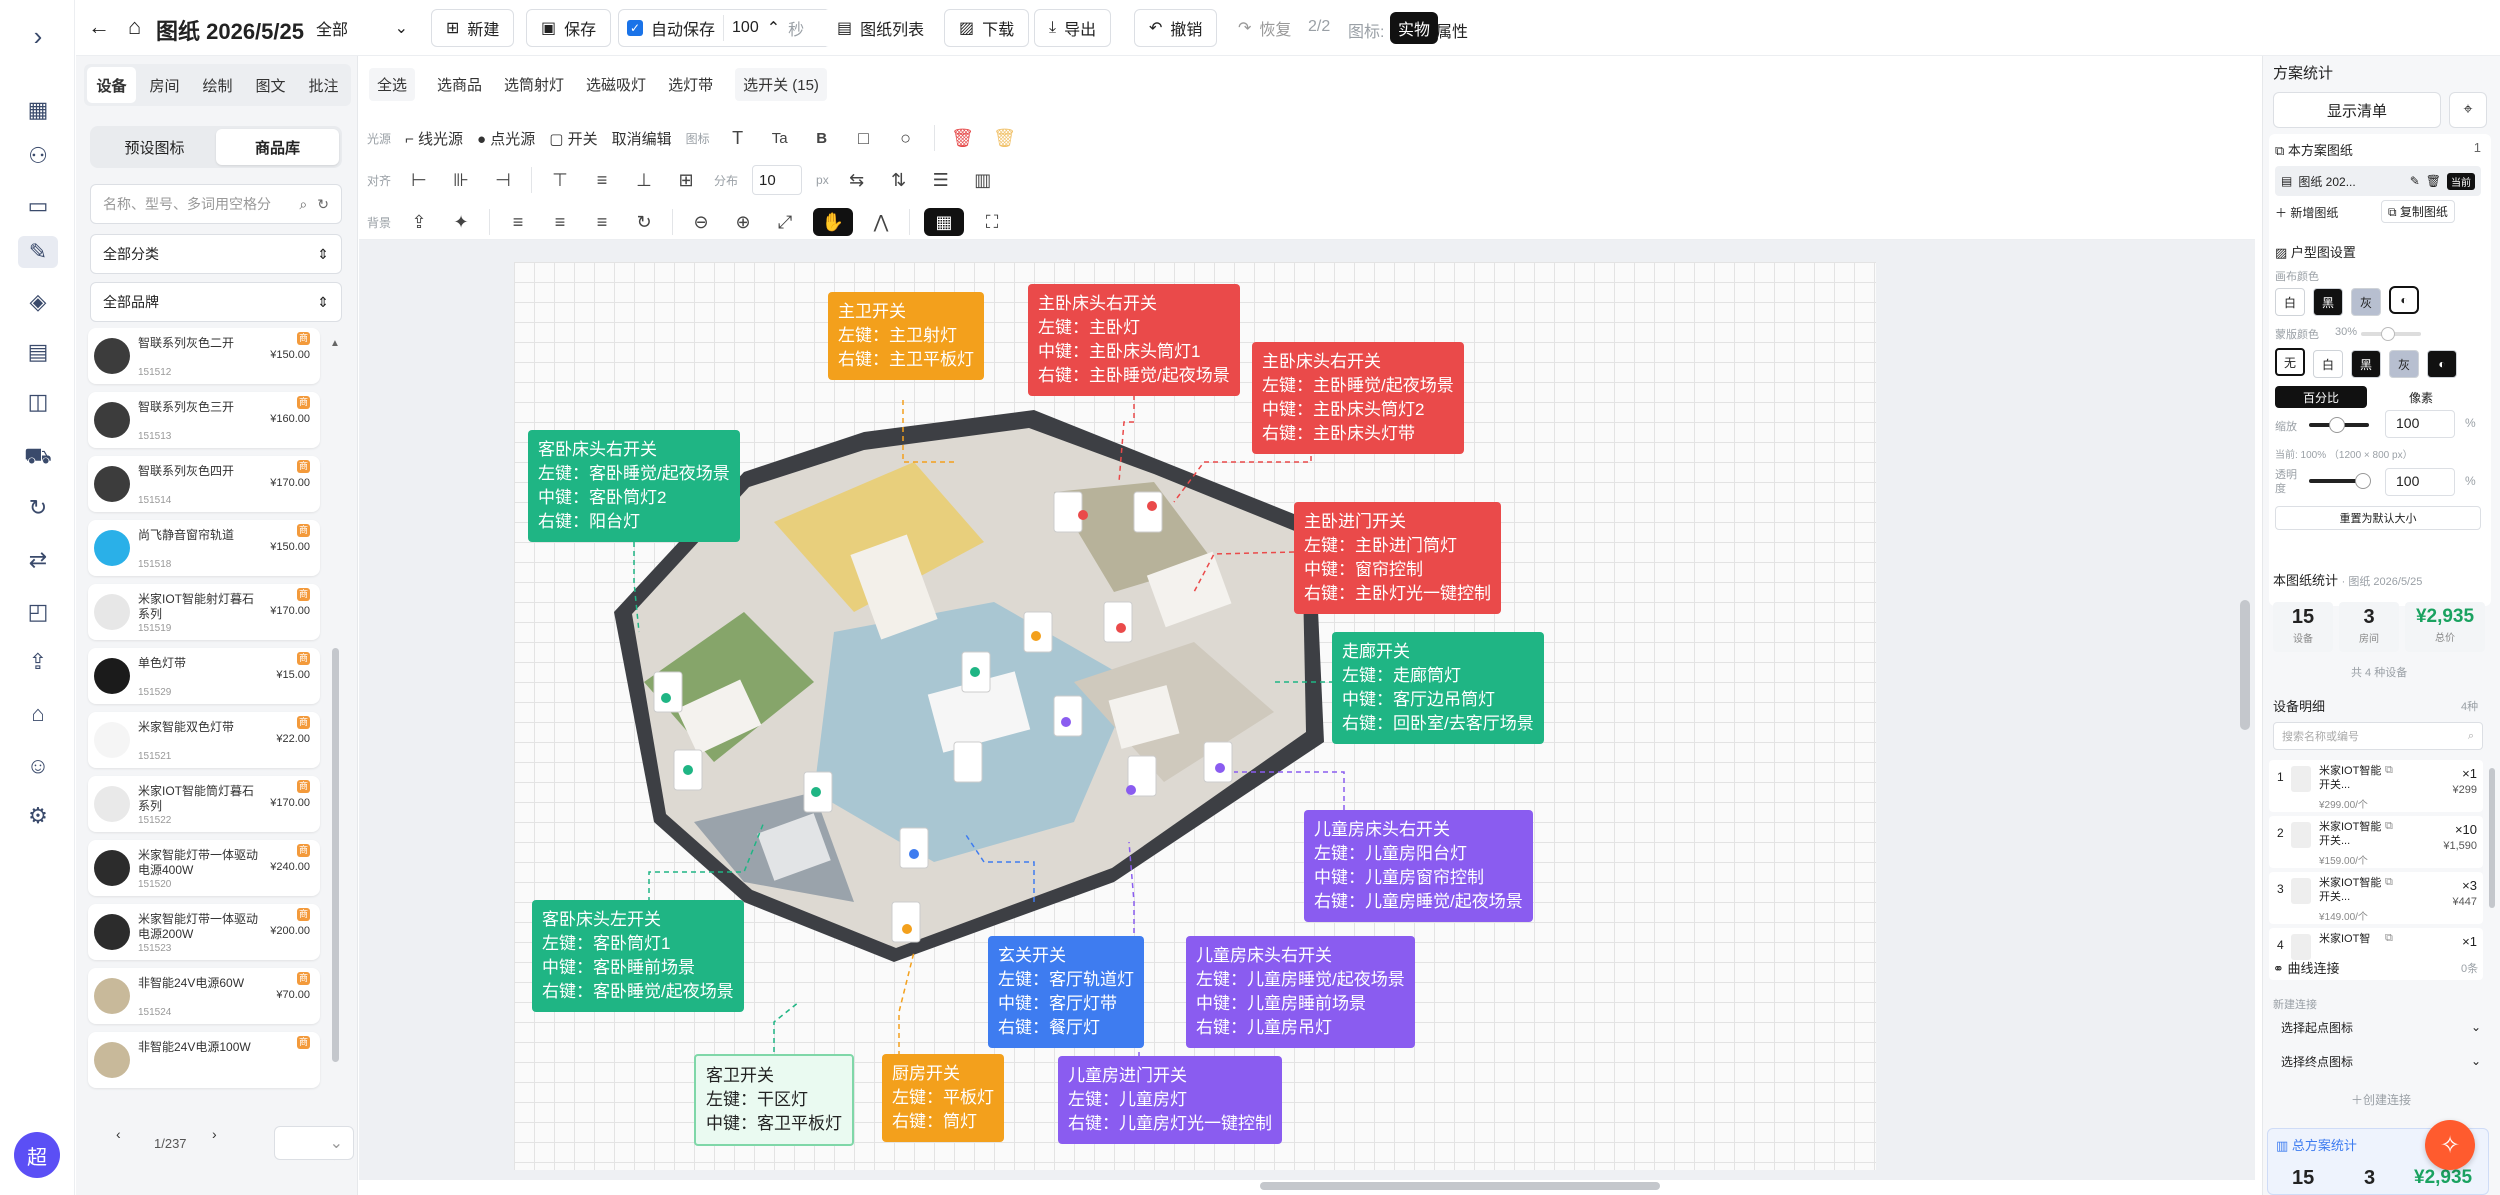  Describe the element at coordinates (1066, 992) in the screenshot. I see `switch-callout: 玄关开关 左键：客厅轨道灯 中键：客厅灯带 右键：餐厅灯` at that location.